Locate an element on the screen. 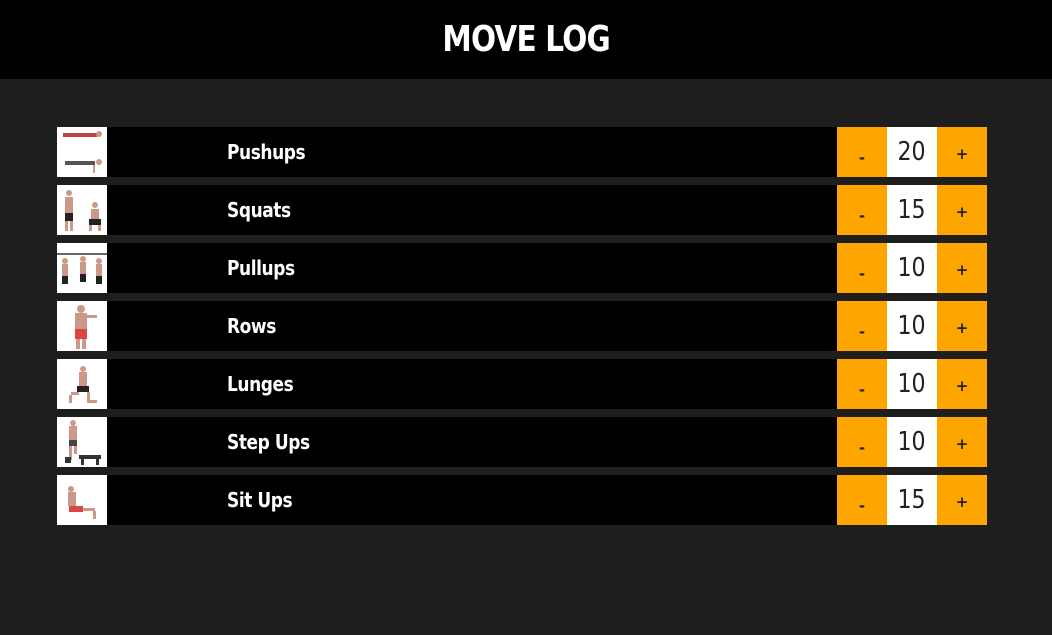 This screenshot has height=635, width=1052. exercise-name: Rows is located at coordinates (251, 326).